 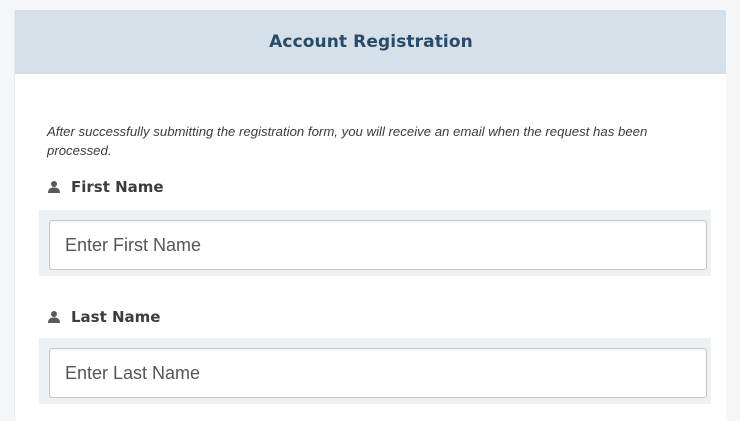 What do you see at coordinates (378, 245) in the screenshot?
I see `first-name-input` at bounding box center [378, 245].